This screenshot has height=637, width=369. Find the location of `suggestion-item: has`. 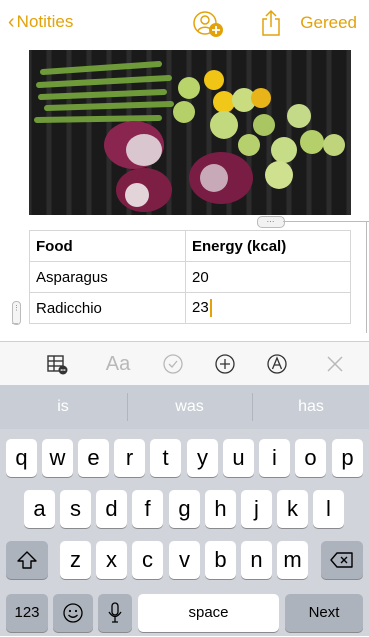

suggestion-item: has is located at coordinates (311, 407).